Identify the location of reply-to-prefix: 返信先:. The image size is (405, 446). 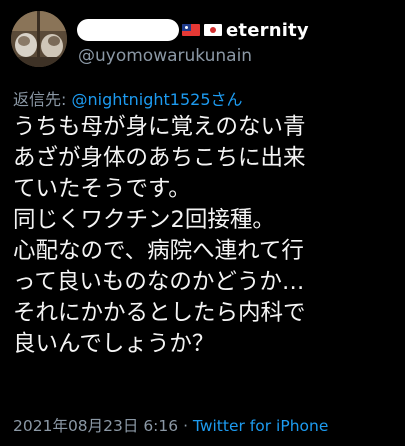
(42, 99).